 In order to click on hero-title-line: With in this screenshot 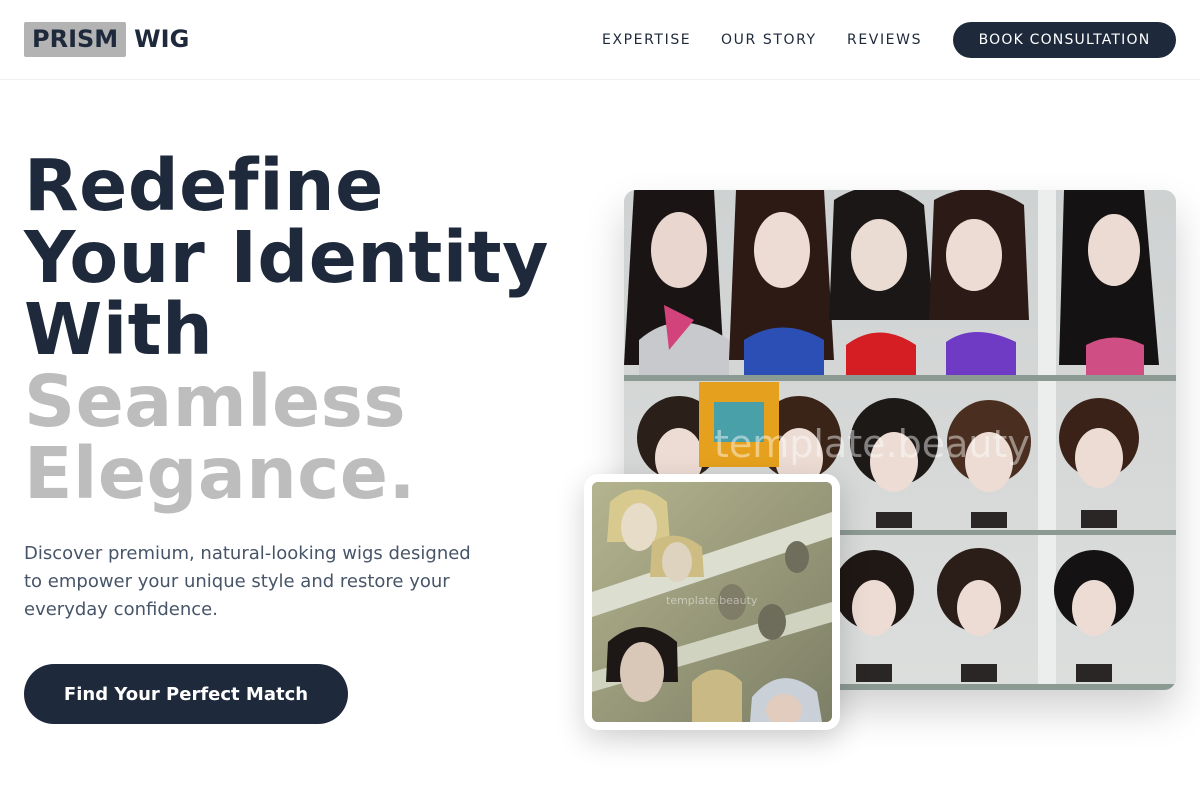, I will do `click(119, 329)`.